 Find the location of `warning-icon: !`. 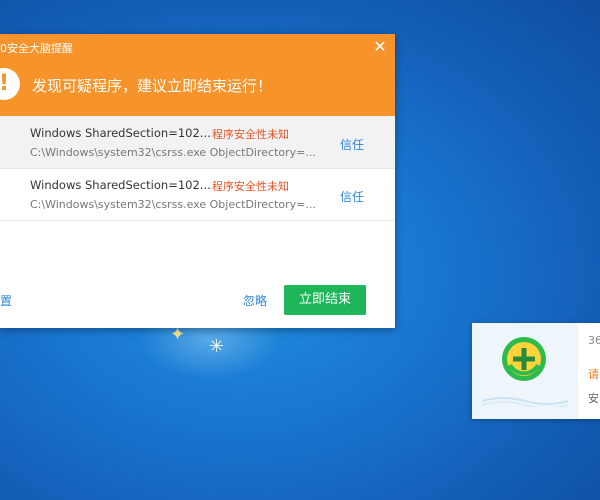

warning-icon: ! is located at coordinates (10, 84).